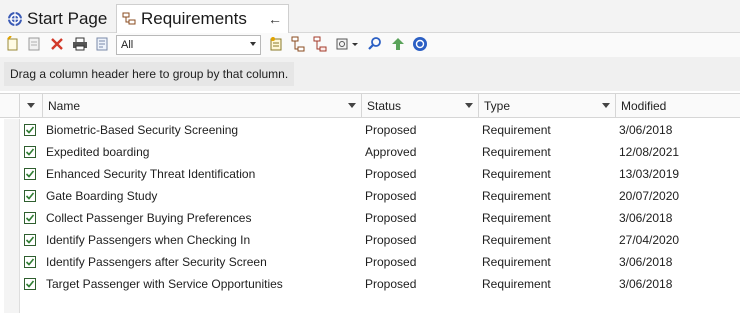  What do you see at coordinates (497, 105) in the screenshot?
I see `column-label: Type` at bounding box center [497, 105].